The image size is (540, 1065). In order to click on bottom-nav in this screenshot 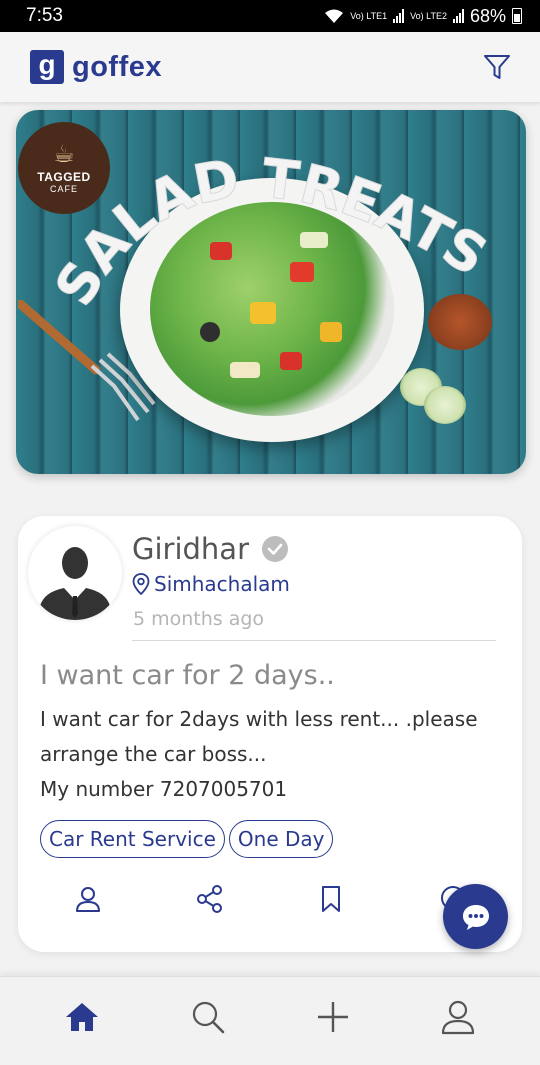, I will do `click(270, 1020)`.